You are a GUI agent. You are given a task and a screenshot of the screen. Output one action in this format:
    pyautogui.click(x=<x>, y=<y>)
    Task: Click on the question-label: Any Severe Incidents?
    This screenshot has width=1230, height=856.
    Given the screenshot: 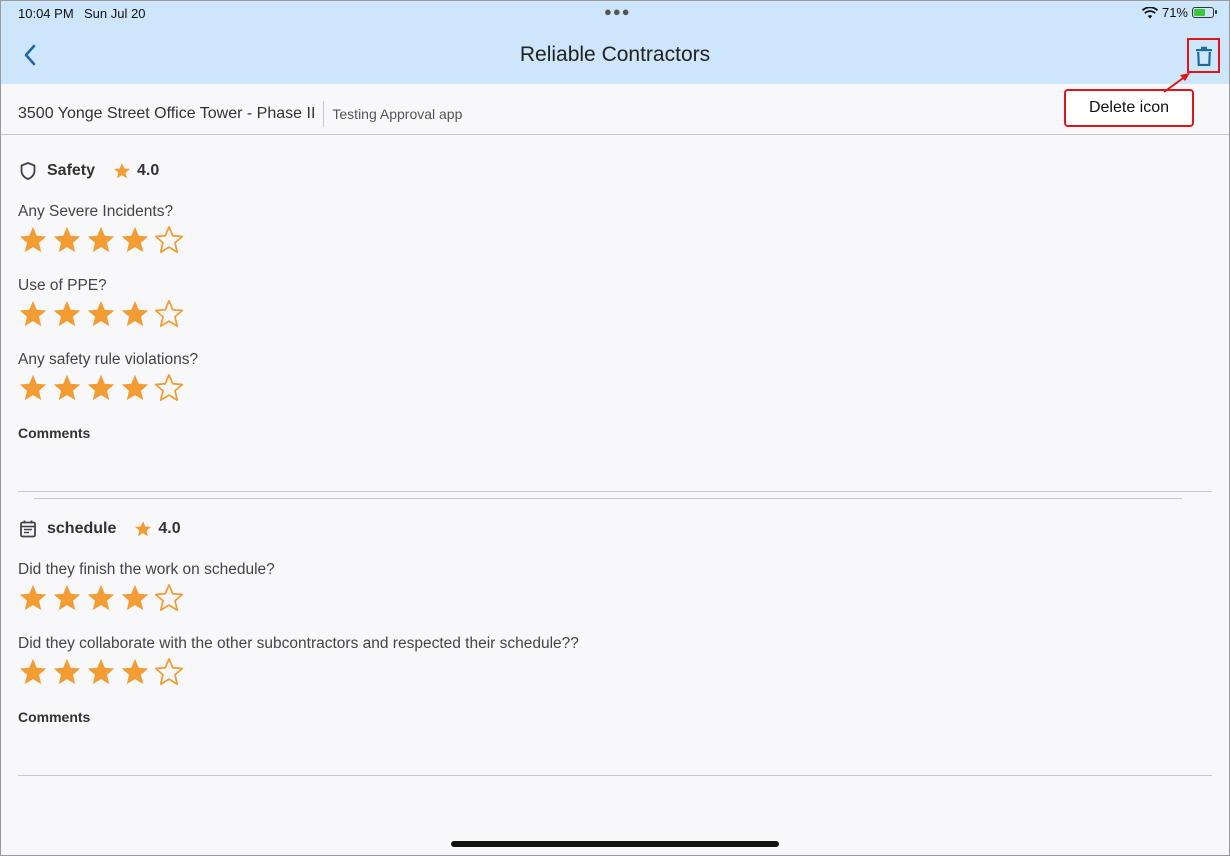 What is the action you would take?
    pyautogui.click(x=96, y=211)
    